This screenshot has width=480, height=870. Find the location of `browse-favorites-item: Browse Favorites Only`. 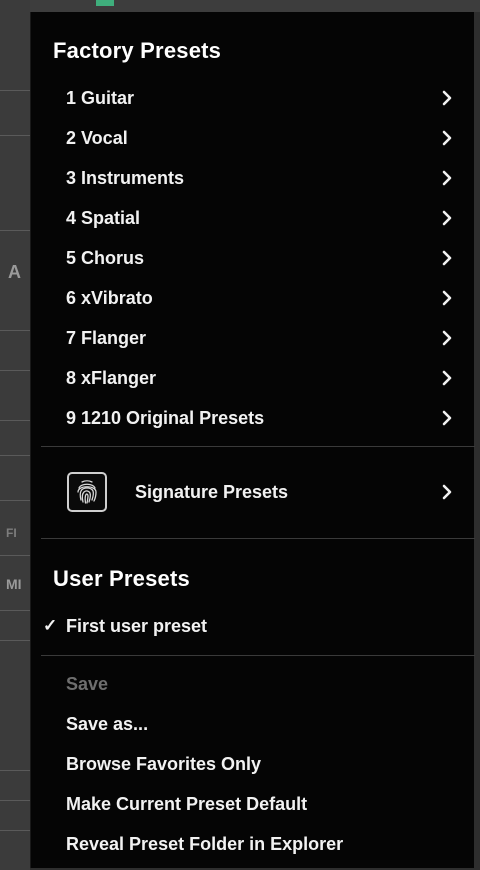

browse-favorites-item: Browse Favorites Only is located at coordinates (253, 764).